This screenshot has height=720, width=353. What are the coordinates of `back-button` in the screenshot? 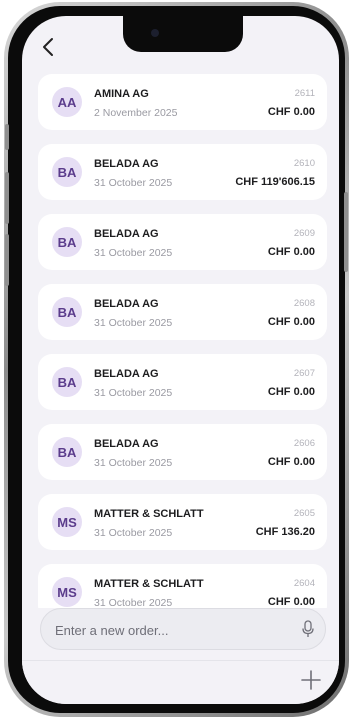 It's located at (49, 47).